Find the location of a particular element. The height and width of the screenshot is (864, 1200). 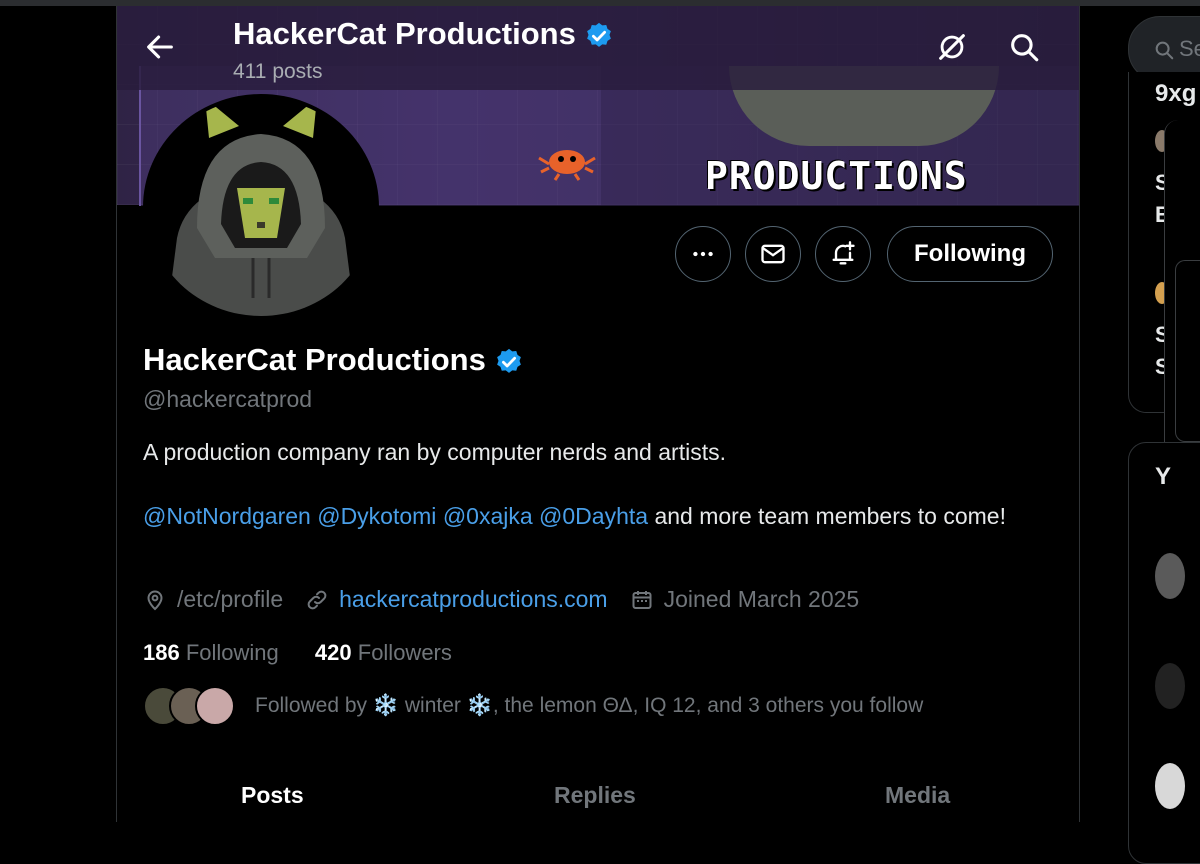

location-item: /etc/profile is located at coordinates (213, 599).